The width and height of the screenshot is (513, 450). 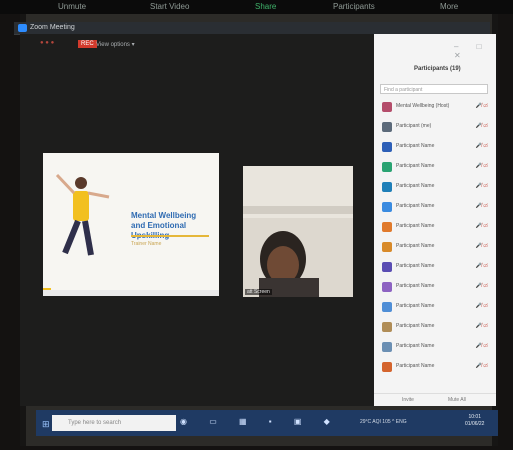 I want to click on participant-row: Participant (me) 🎤̸ ▭̸, so click(x=435, y=127).